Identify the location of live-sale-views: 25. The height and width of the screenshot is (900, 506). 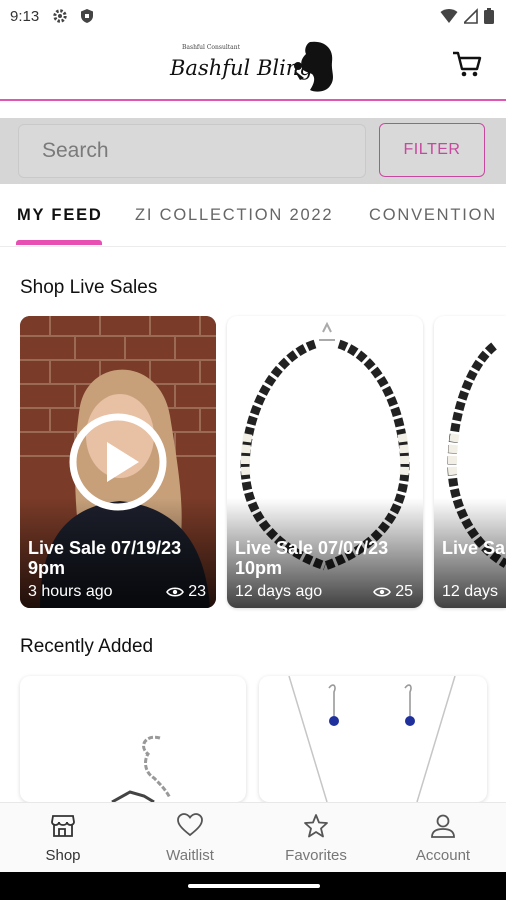
(393, 592).